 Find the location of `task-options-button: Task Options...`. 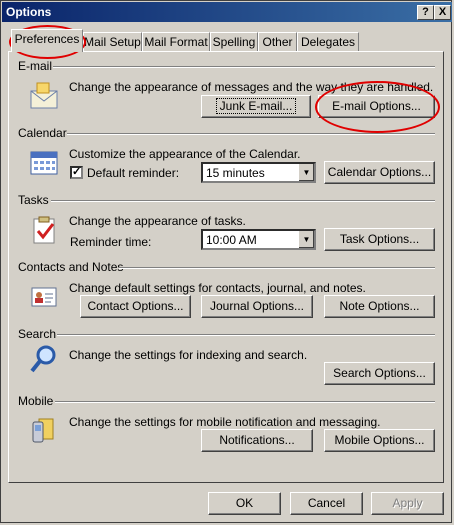

task-options-button: Task Options... is located at coordinates (379, 239).